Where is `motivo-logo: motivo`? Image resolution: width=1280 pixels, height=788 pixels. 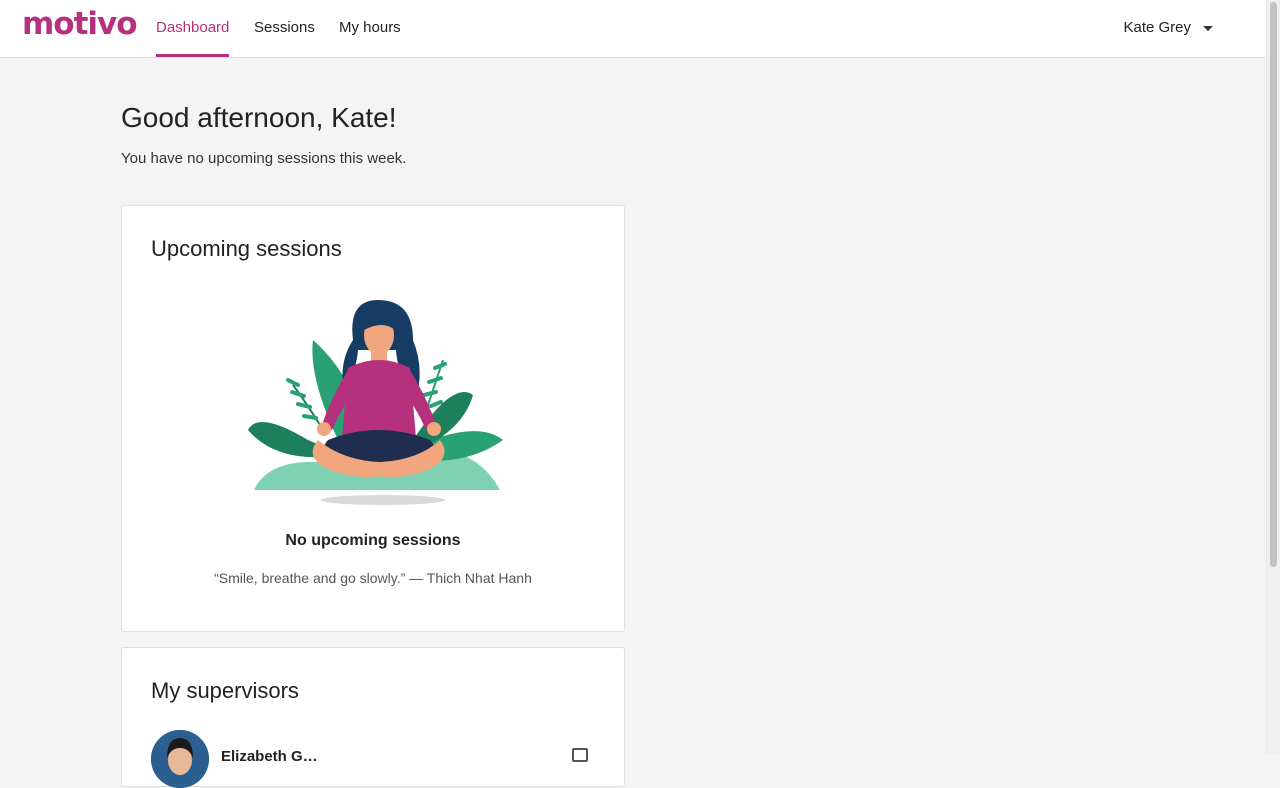
motivo-logo: motivo is located at coordinates (80, 24).